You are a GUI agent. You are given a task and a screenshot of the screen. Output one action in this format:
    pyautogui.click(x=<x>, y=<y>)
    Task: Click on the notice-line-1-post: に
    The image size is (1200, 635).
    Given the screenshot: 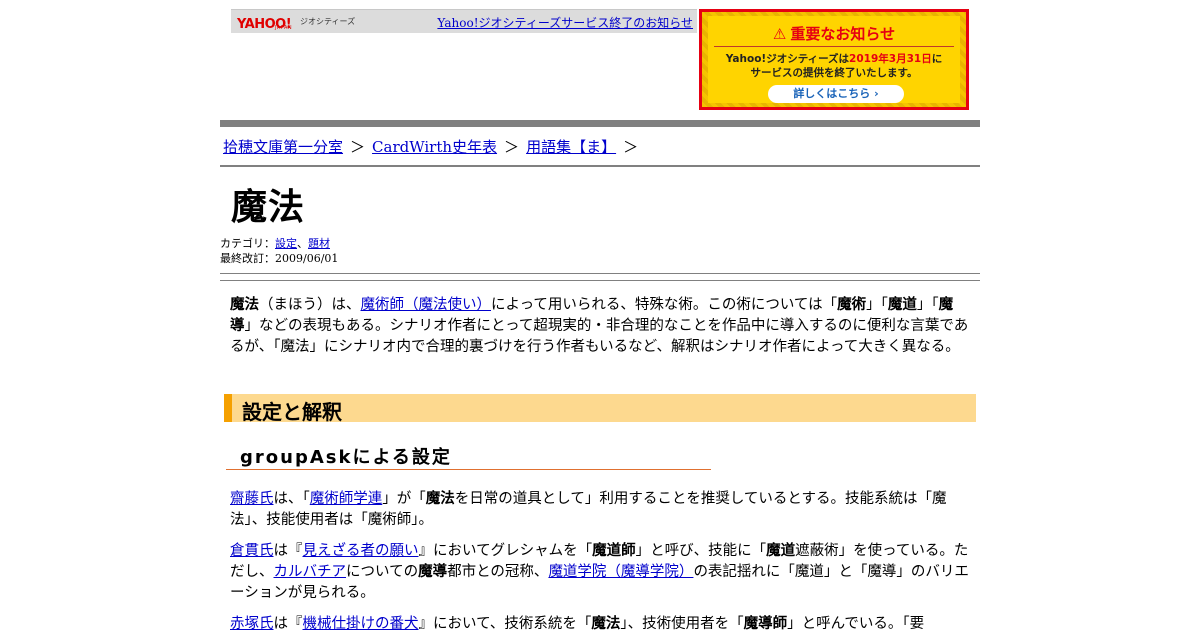 What is the action you would take?
    pyautogui.click(x=937, y=59)
    